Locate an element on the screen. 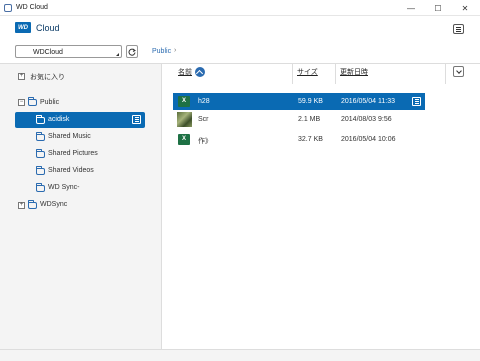 The width and height of the screenshot is (480, 361). refresh-button is located at coordinates (132, 51).